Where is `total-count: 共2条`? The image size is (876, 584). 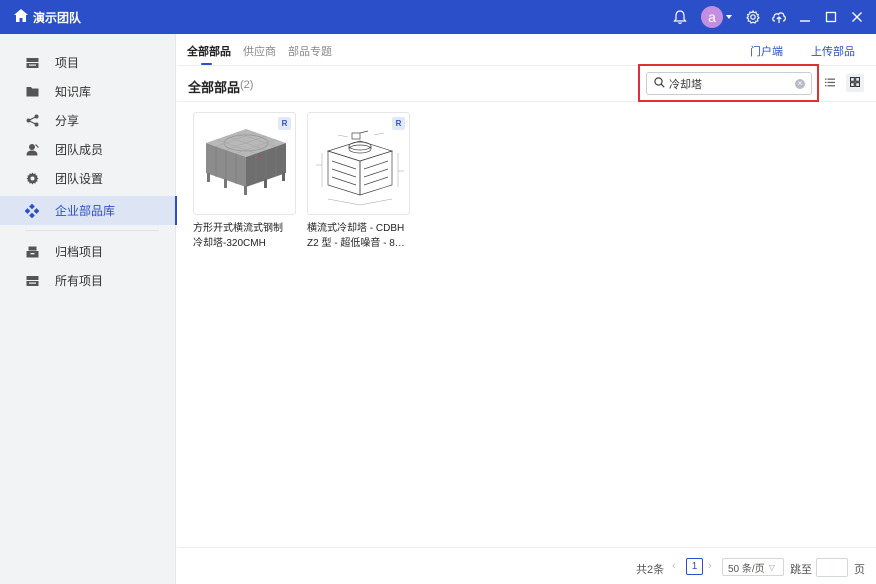 total-count: 共2条 is located at coordinates (650, 570).